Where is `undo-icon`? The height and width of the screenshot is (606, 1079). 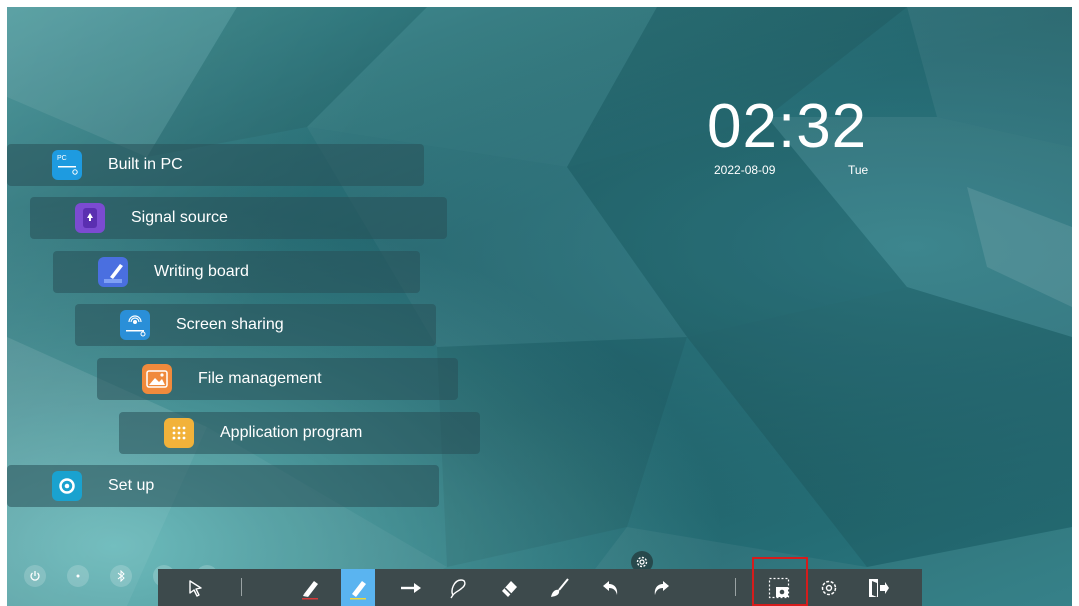 undo-icon is located at coordinates (611, 587).